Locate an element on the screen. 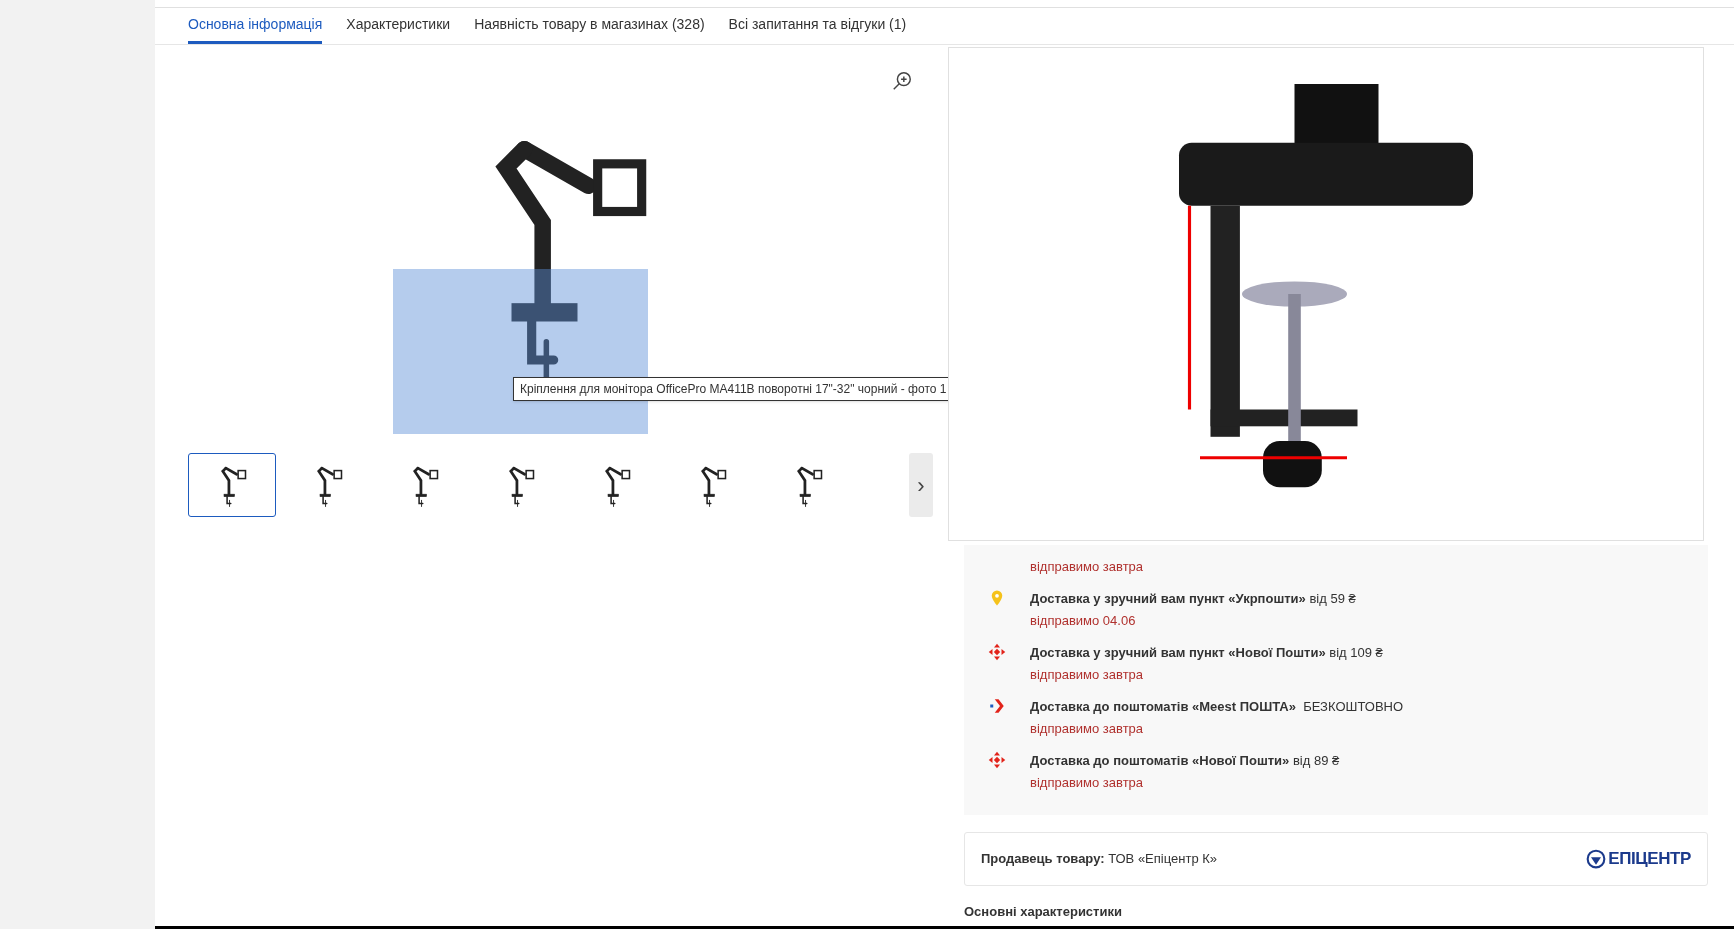 Image resolution: width=1734 pixels, height=929 pixels. tab: Основна інформація is located at coordinates (255, 26).